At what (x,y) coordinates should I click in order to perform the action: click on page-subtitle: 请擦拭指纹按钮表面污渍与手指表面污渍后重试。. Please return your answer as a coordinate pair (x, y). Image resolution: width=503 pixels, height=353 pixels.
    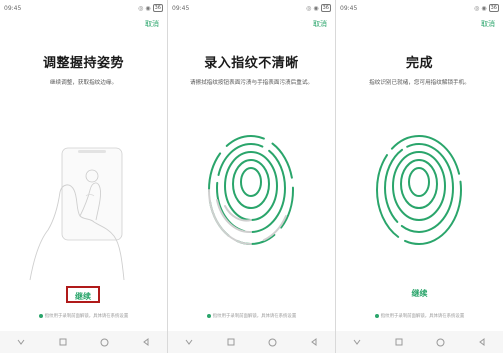
    Looking at the image, I should click on (251, 83).